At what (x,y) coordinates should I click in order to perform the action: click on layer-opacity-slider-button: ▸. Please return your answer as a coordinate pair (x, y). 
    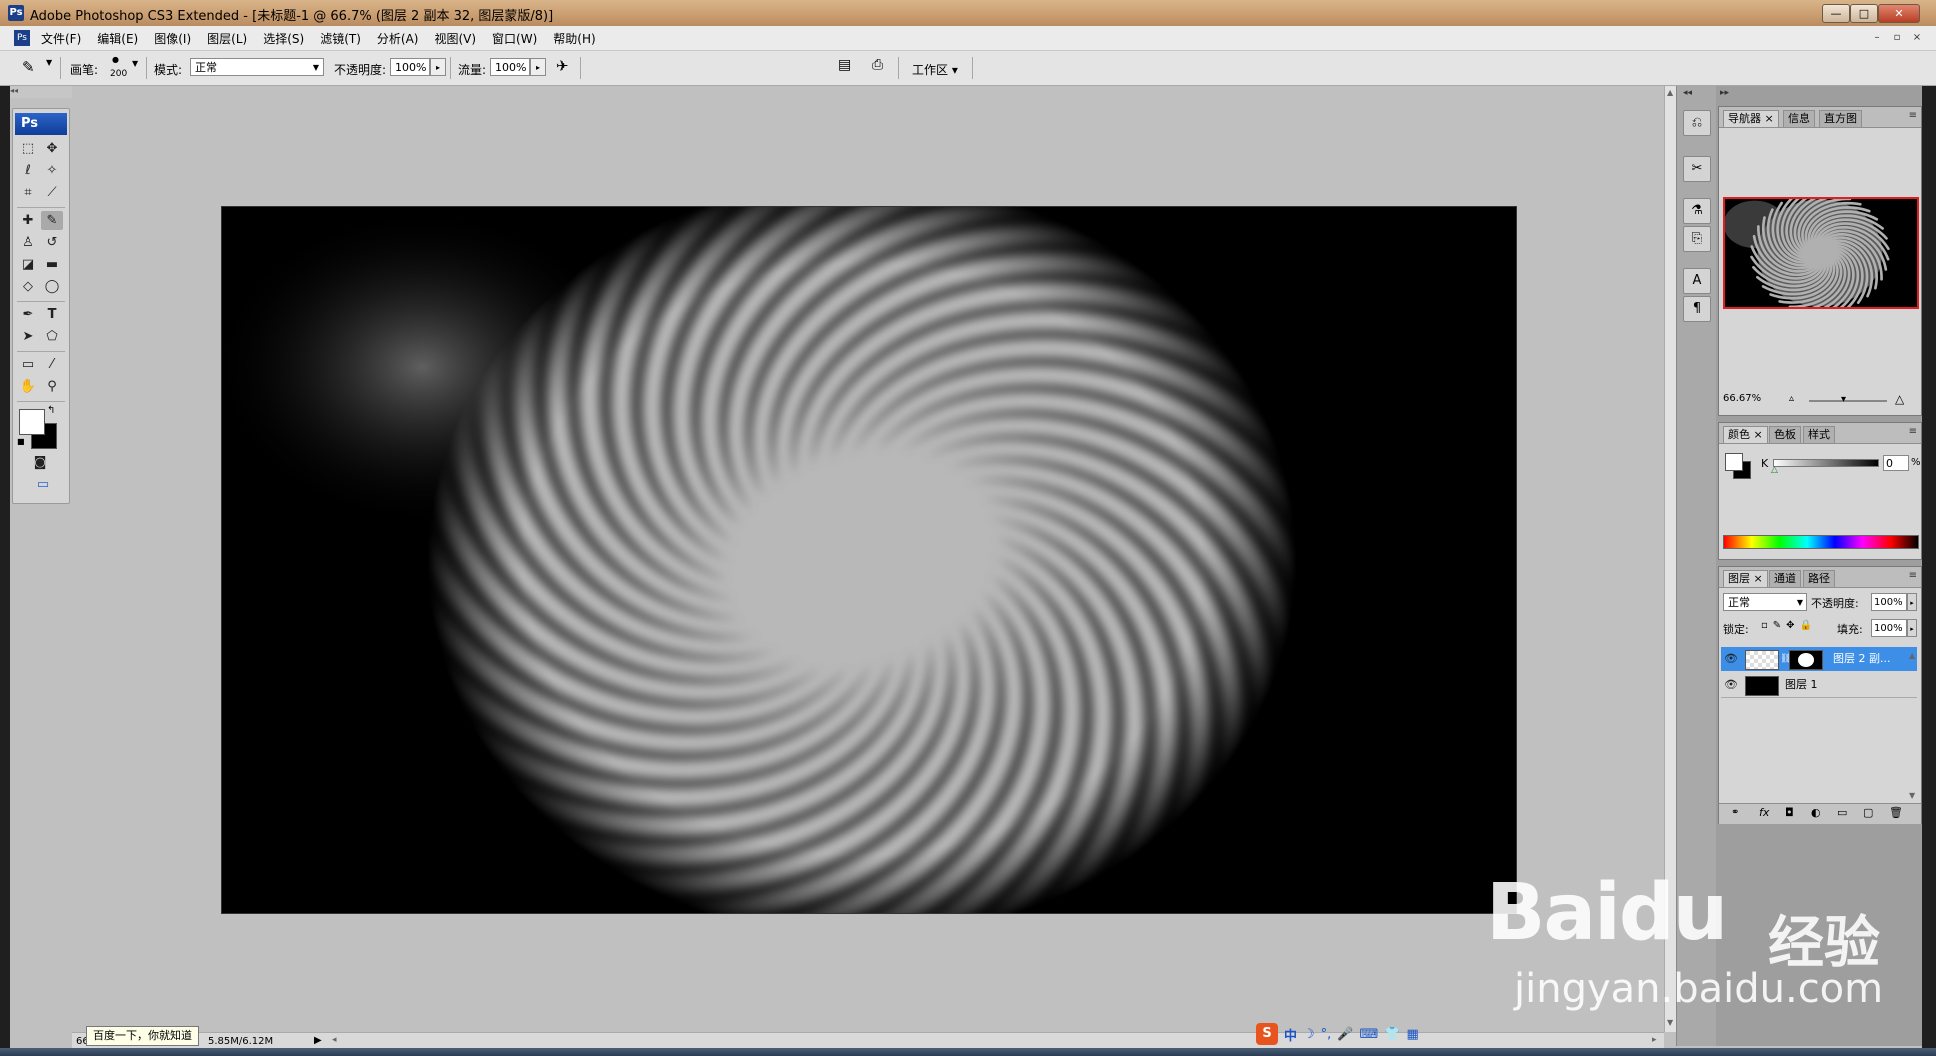
    Looking at the image, I should click on (1912, 602).